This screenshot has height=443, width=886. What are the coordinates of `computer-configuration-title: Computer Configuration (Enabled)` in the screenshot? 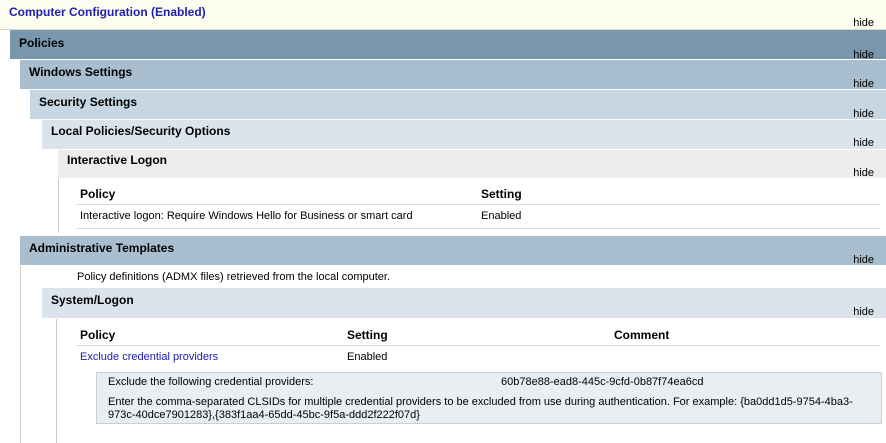 It's located at (107, 12).